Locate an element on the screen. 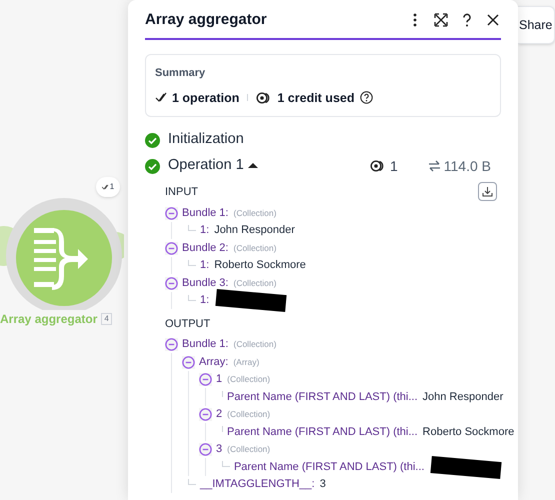  panel-title: Array aggregator is located at coordinates (206, 20).